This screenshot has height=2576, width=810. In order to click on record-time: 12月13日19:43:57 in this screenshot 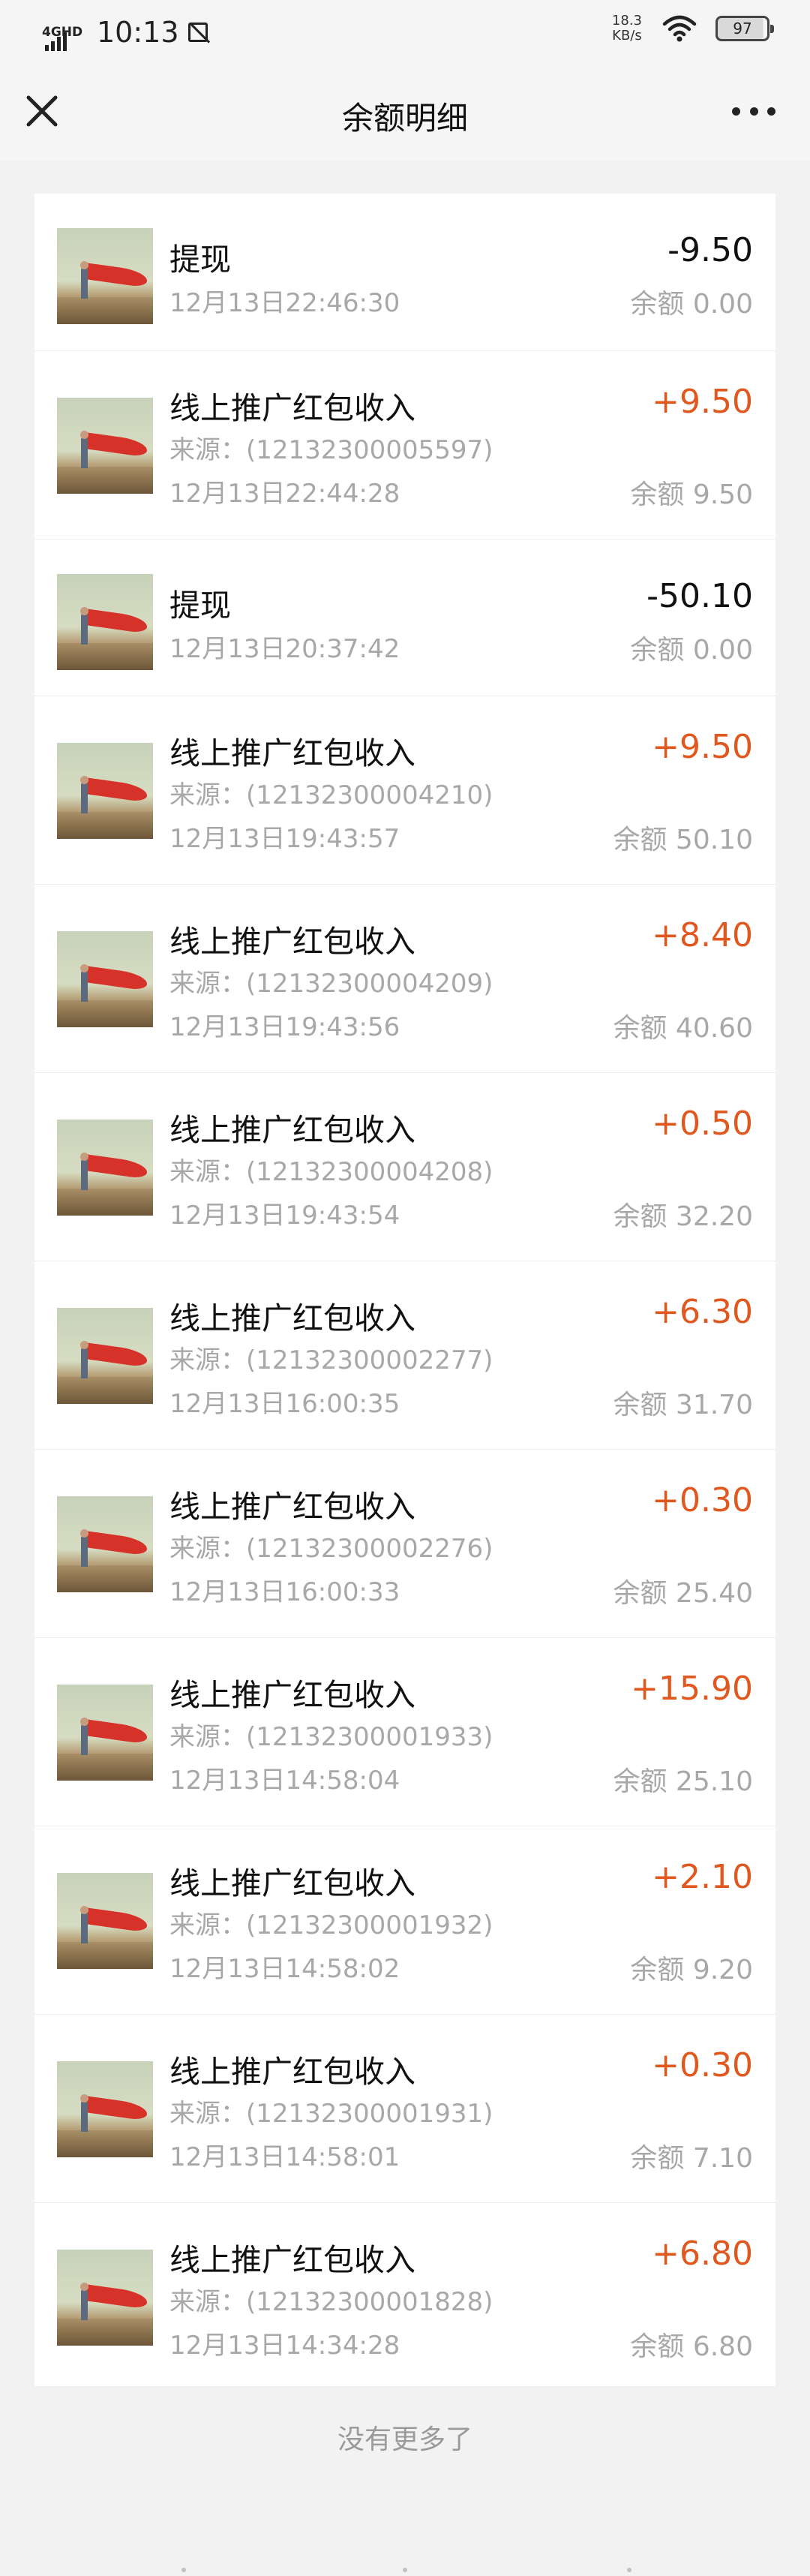, I will do `click(285, 839)`.